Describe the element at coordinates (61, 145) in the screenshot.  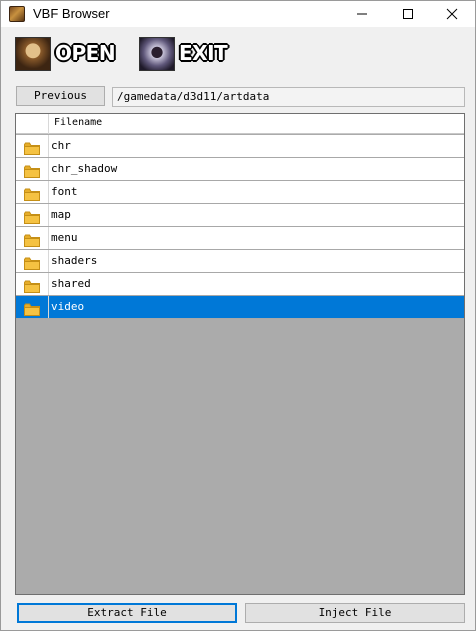
I see `filename-cell: chr` at that location.